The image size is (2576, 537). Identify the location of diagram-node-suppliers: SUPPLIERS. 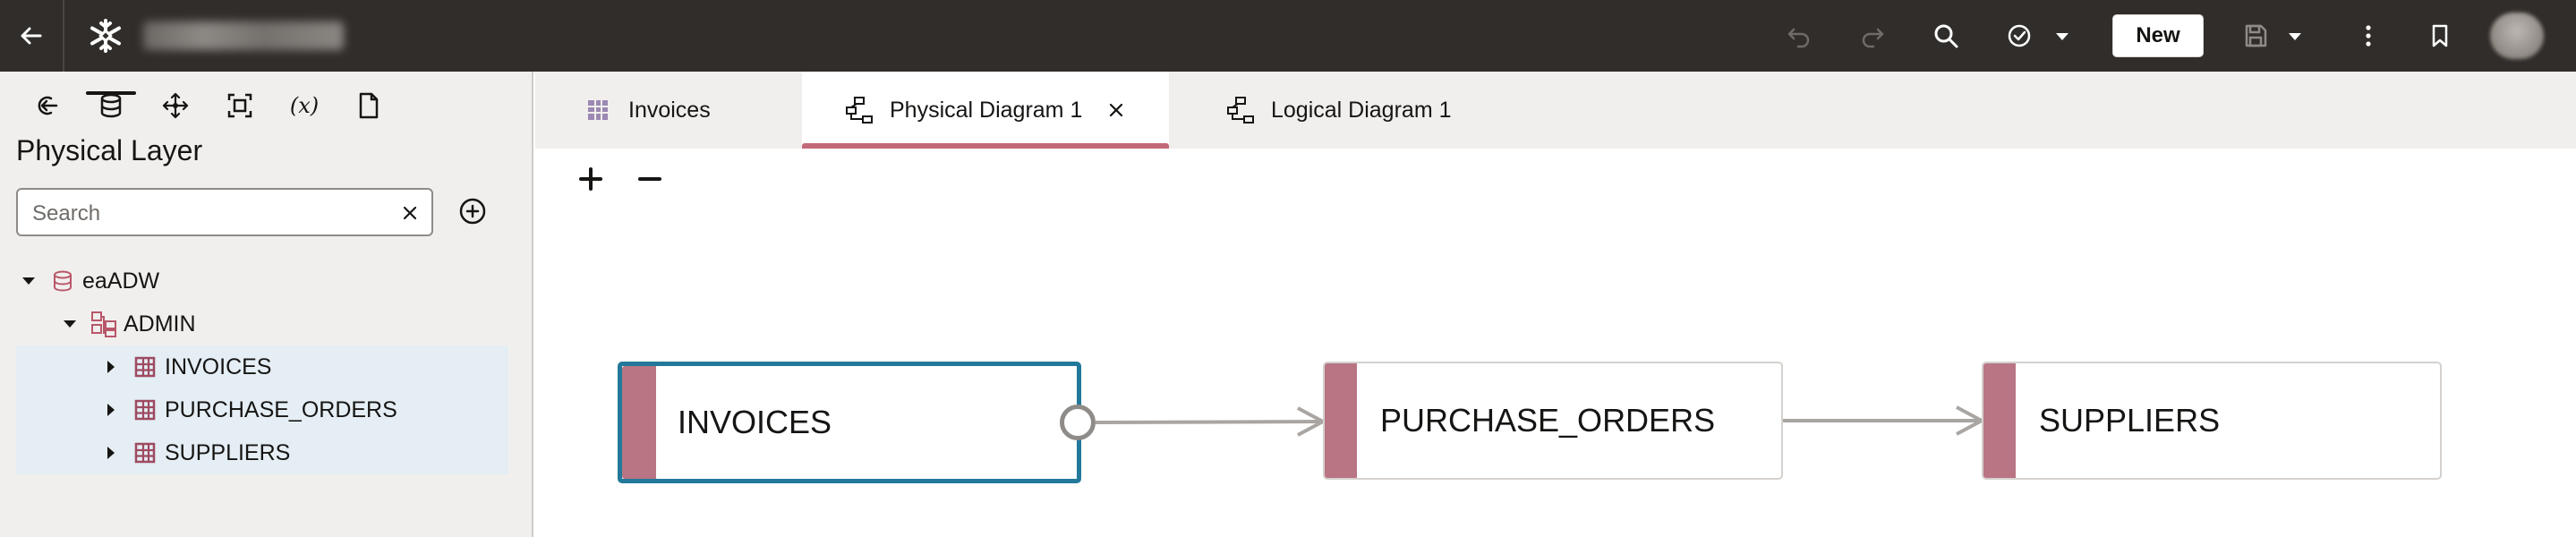
(2212, 421).